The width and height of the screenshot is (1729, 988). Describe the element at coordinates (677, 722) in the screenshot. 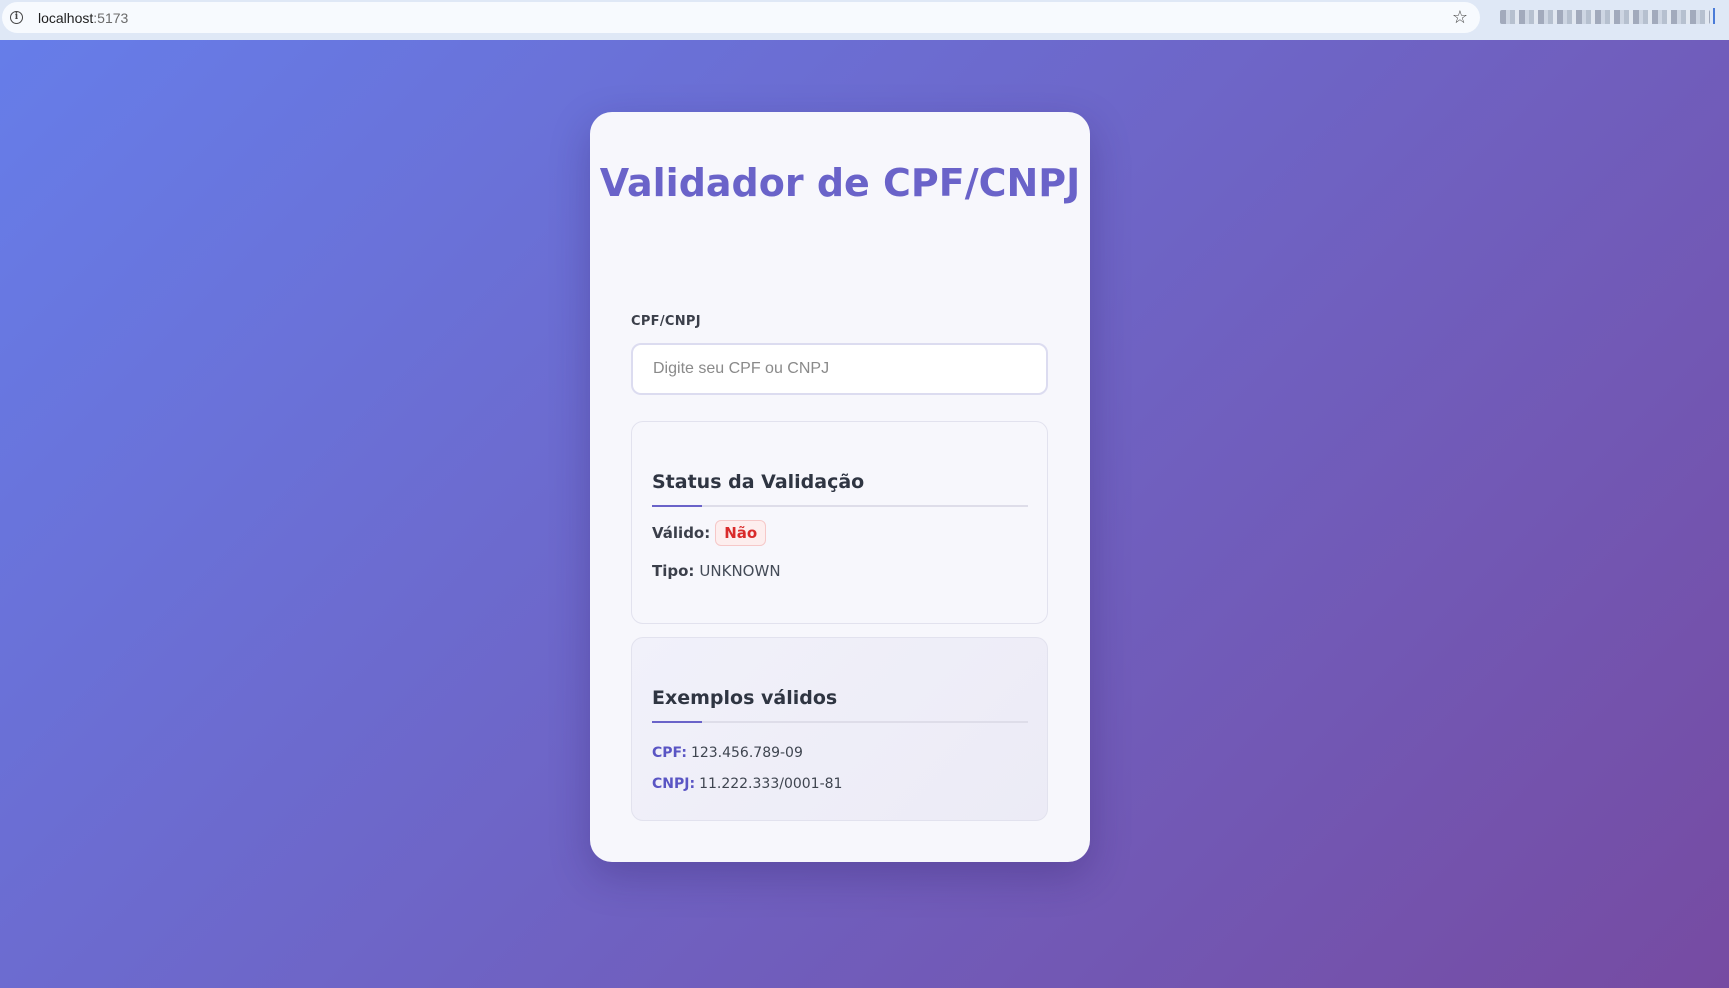

I see `examples-divider-accent` at that location.